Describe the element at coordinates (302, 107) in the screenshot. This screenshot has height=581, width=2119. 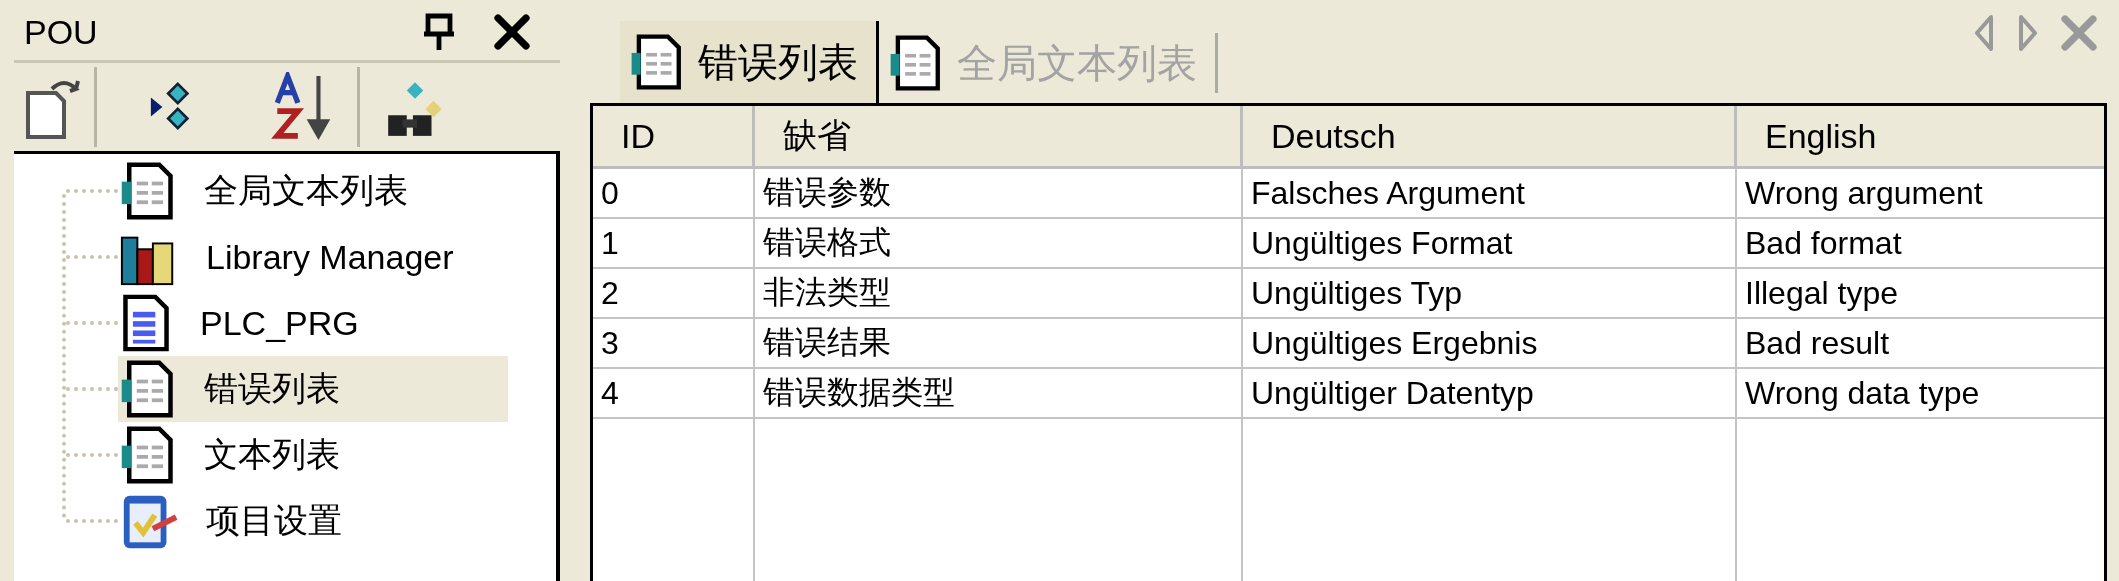
I see `sort-az-icon` at that location.